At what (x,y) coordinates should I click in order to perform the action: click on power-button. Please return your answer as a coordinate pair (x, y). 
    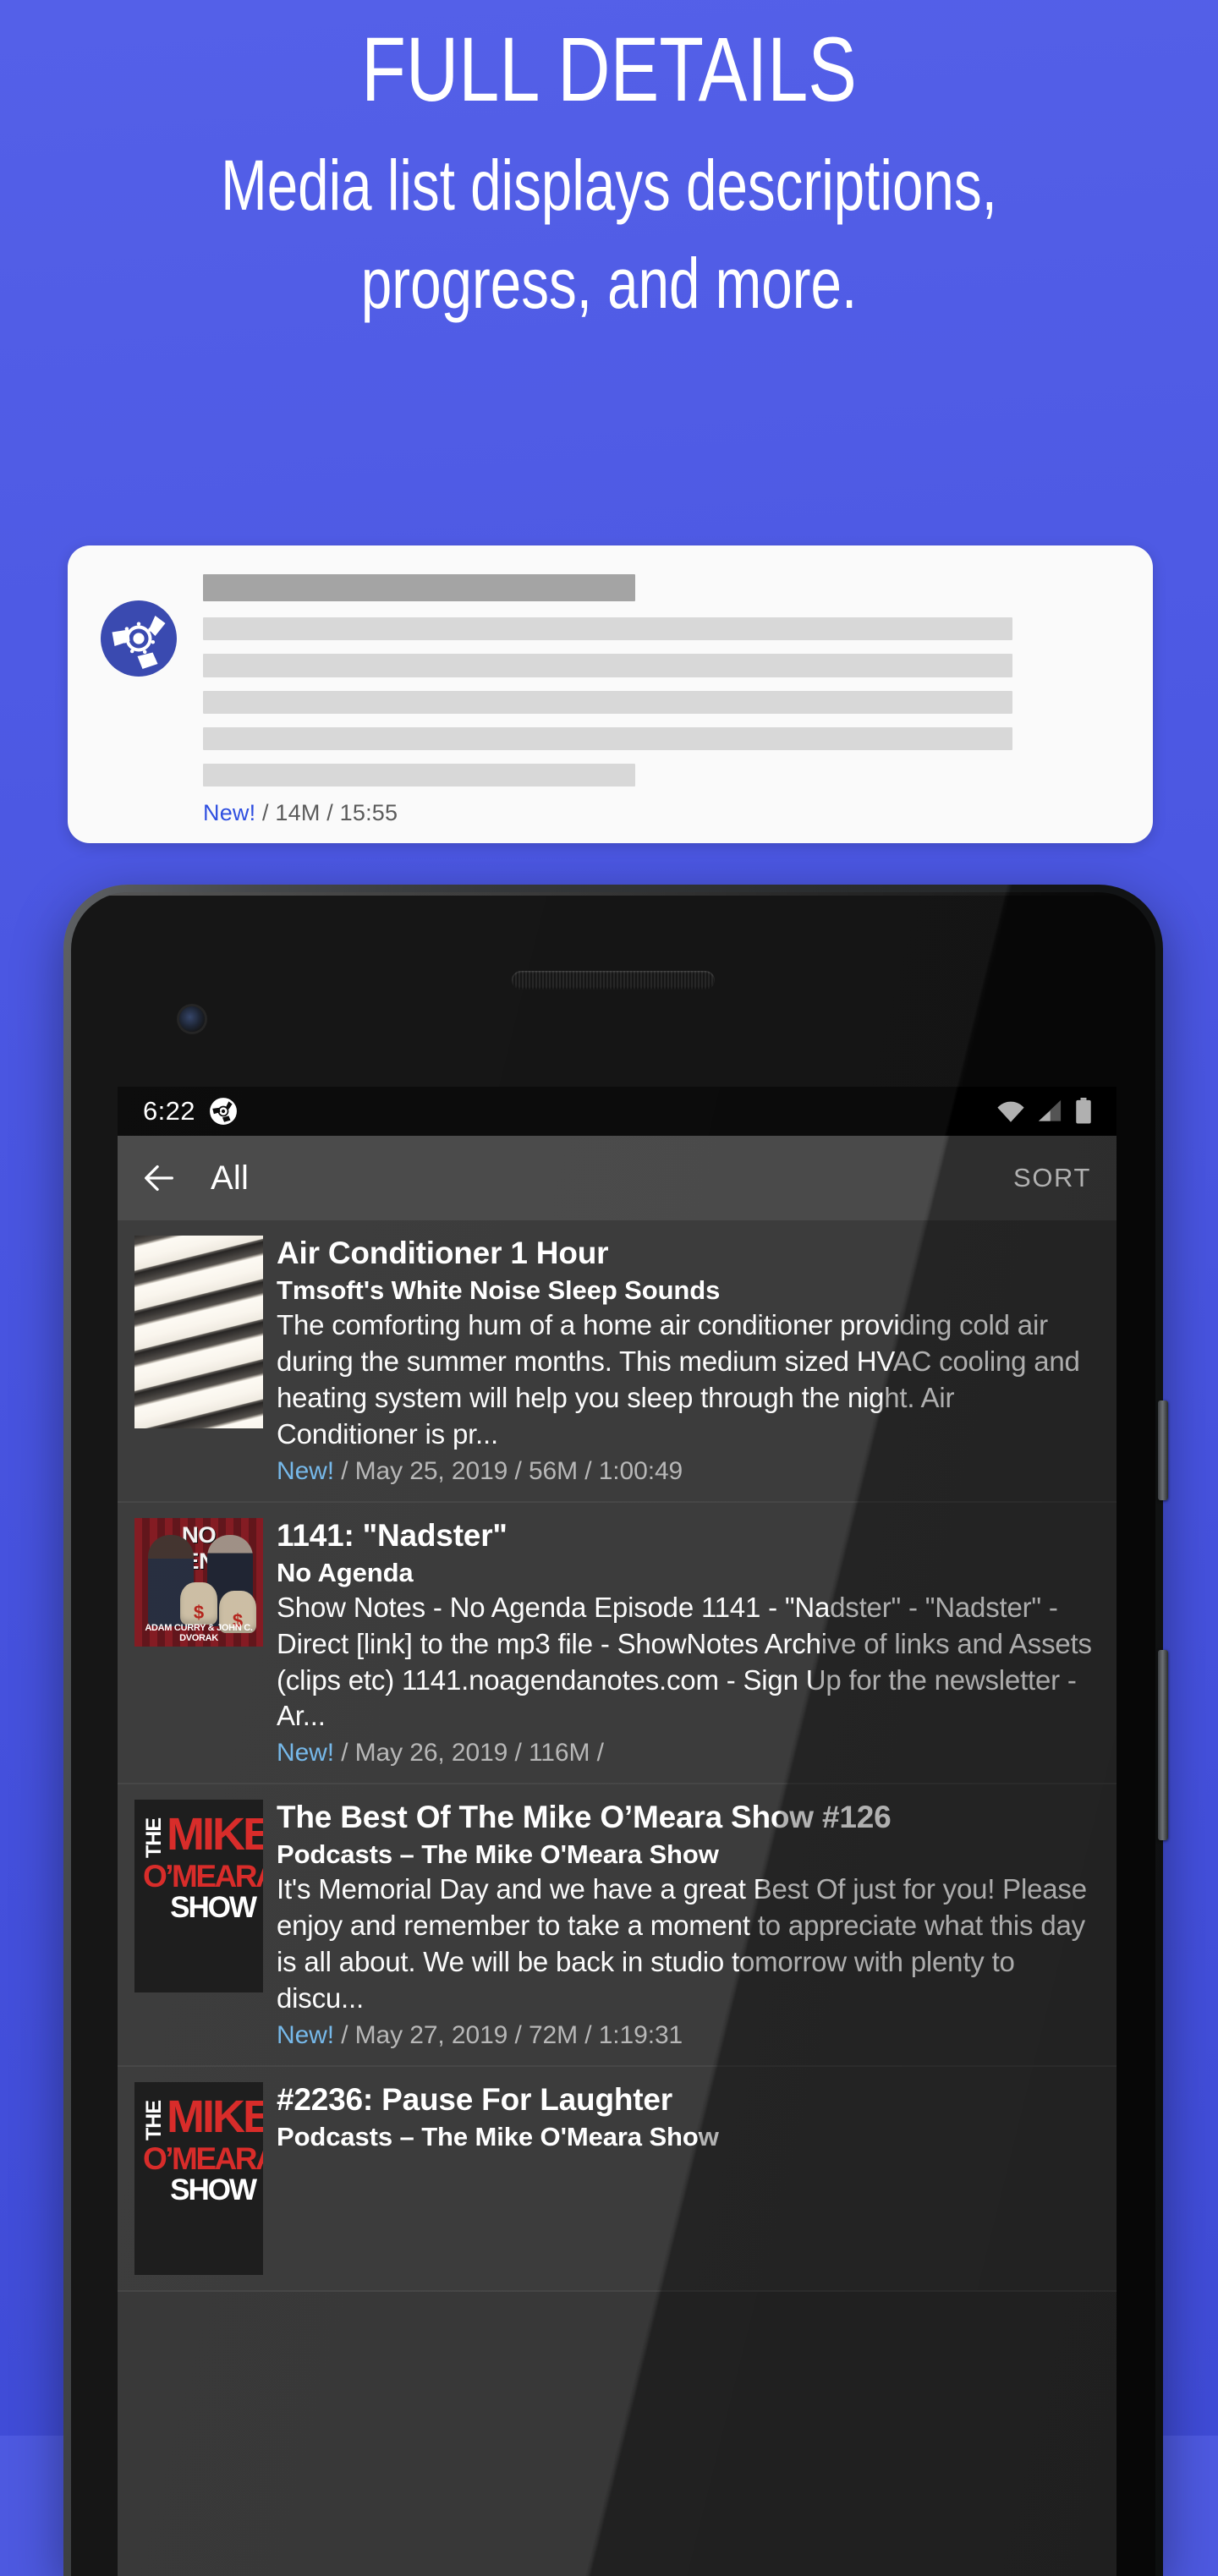
    Looking at the image, I should click on (1163, 1450).